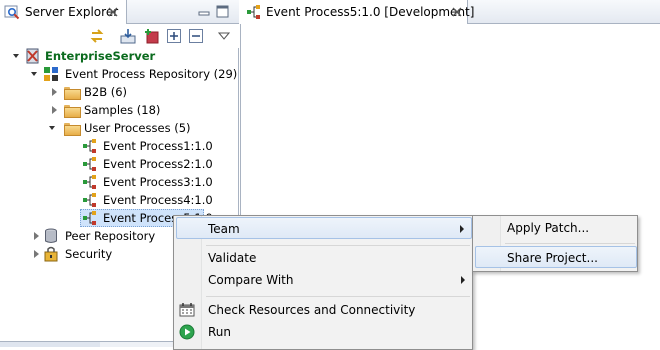  I want to click on menu-item-check-resources: Check Resources and Connectivity, so click(324, 310).